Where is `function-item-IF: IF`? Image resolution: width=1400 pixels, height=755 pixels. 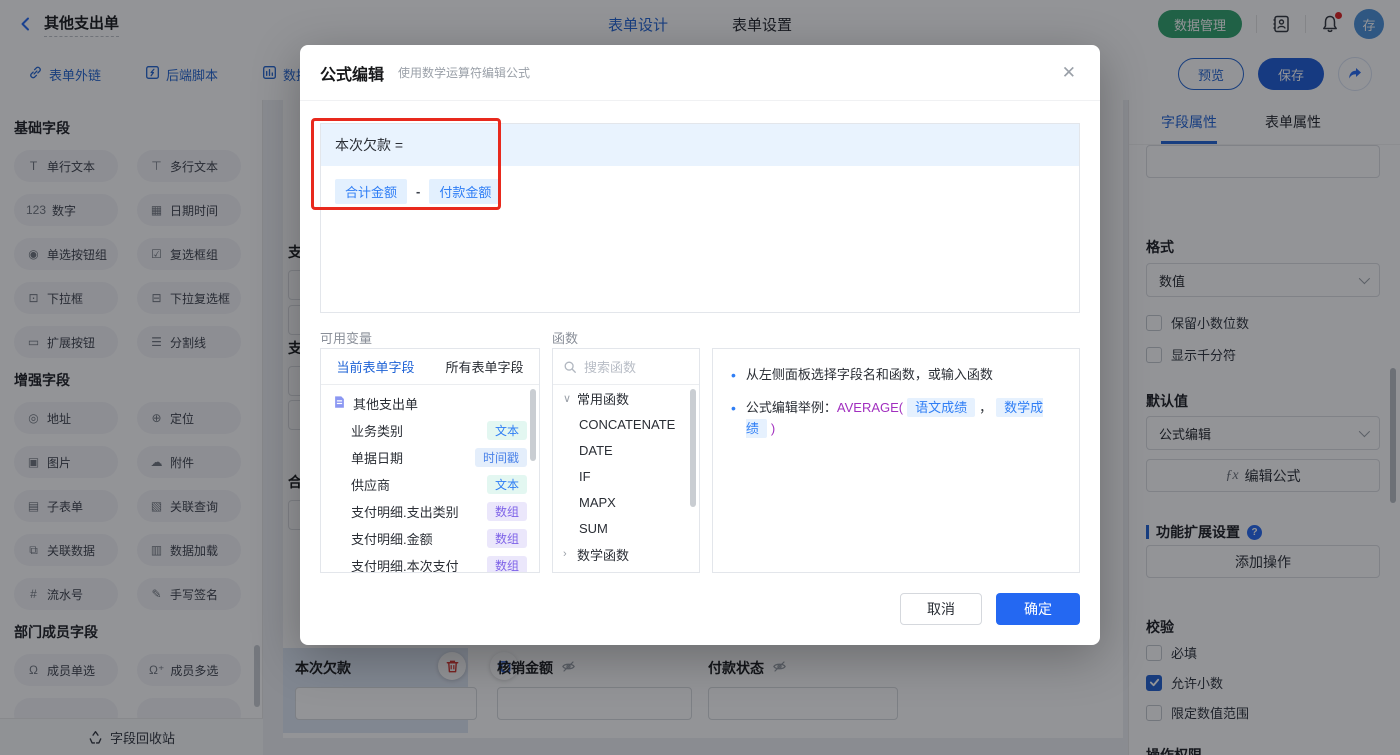 function-item-IF: IF is located at coordinates (626, 476).